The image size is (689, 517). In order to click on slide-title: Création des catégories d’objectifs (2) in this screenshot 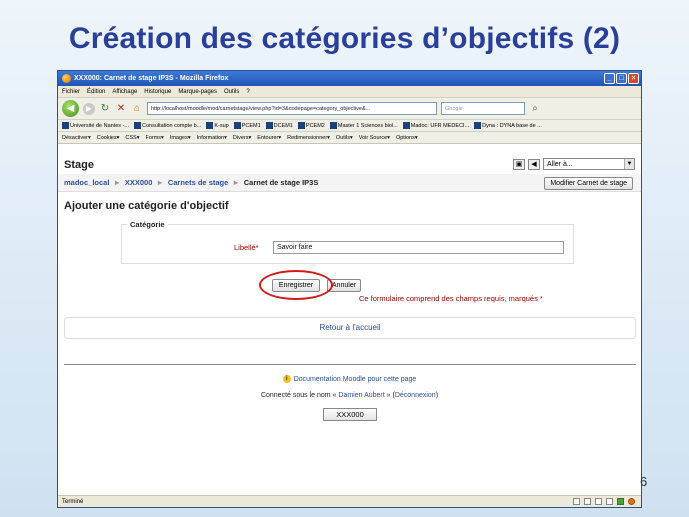, I will do `click(344, 38)`.